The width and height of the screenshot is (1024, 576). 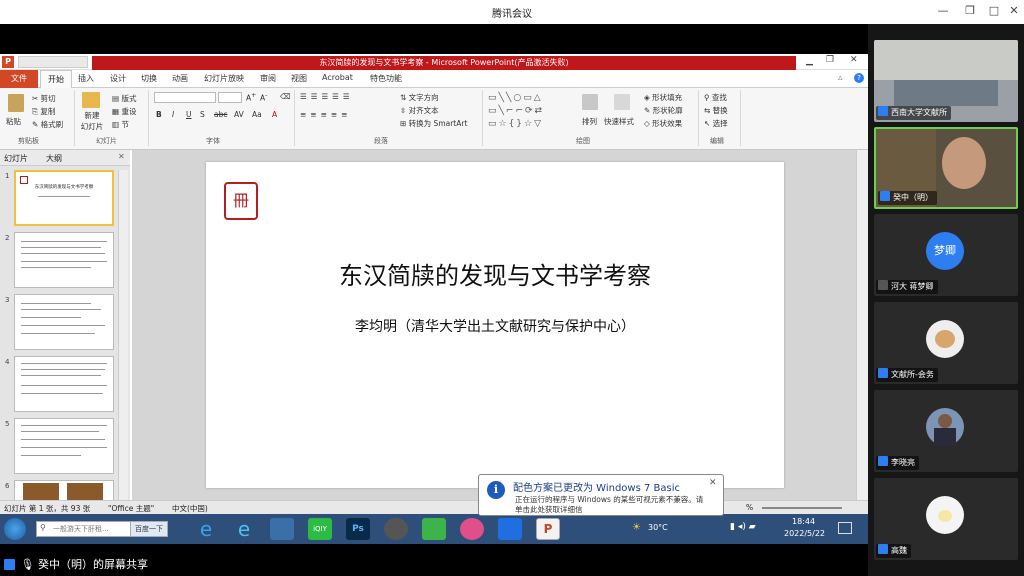 What do you see at coordinates (809, 61) in the screenshot?
I see `ppt-minimize-icon: ▁` at bounding box center [809, 61].